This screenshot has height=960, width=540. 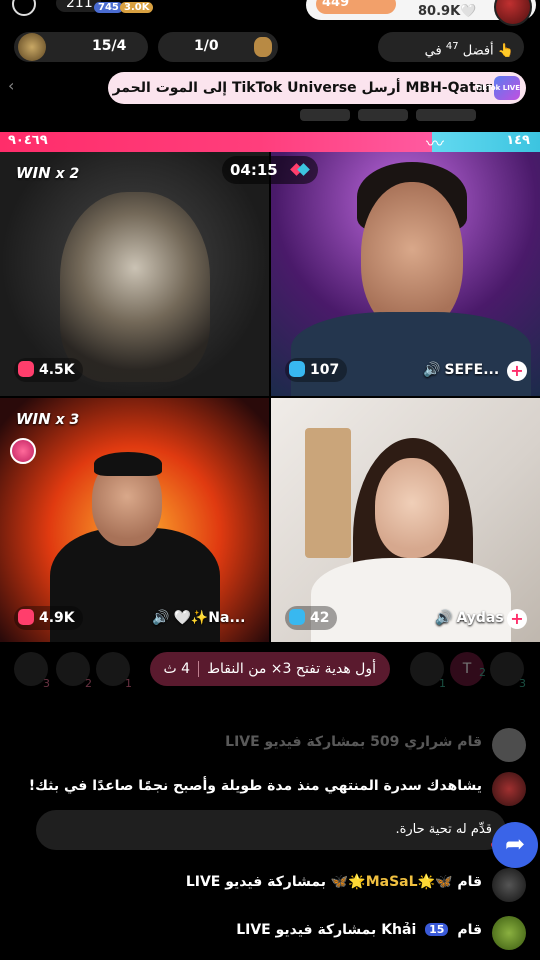 What do you see at coordinates (271, 830) in the screenshot?
I see `chat-prompt-bubble: قدِّم له تحية حارة.` at bounding box center [271, 830].